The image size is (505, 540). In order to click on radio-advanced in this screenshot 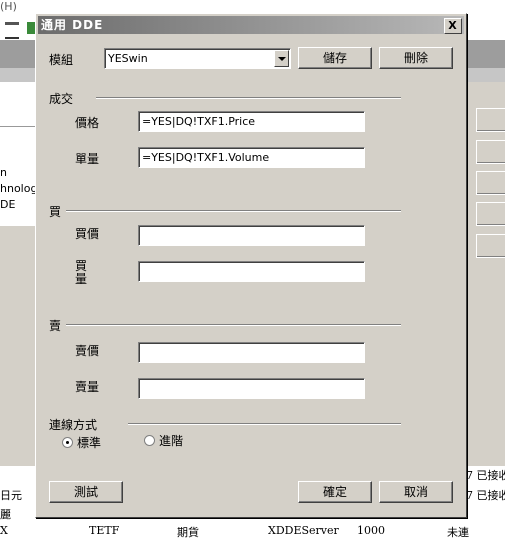, I will do `click(149, 440)`.